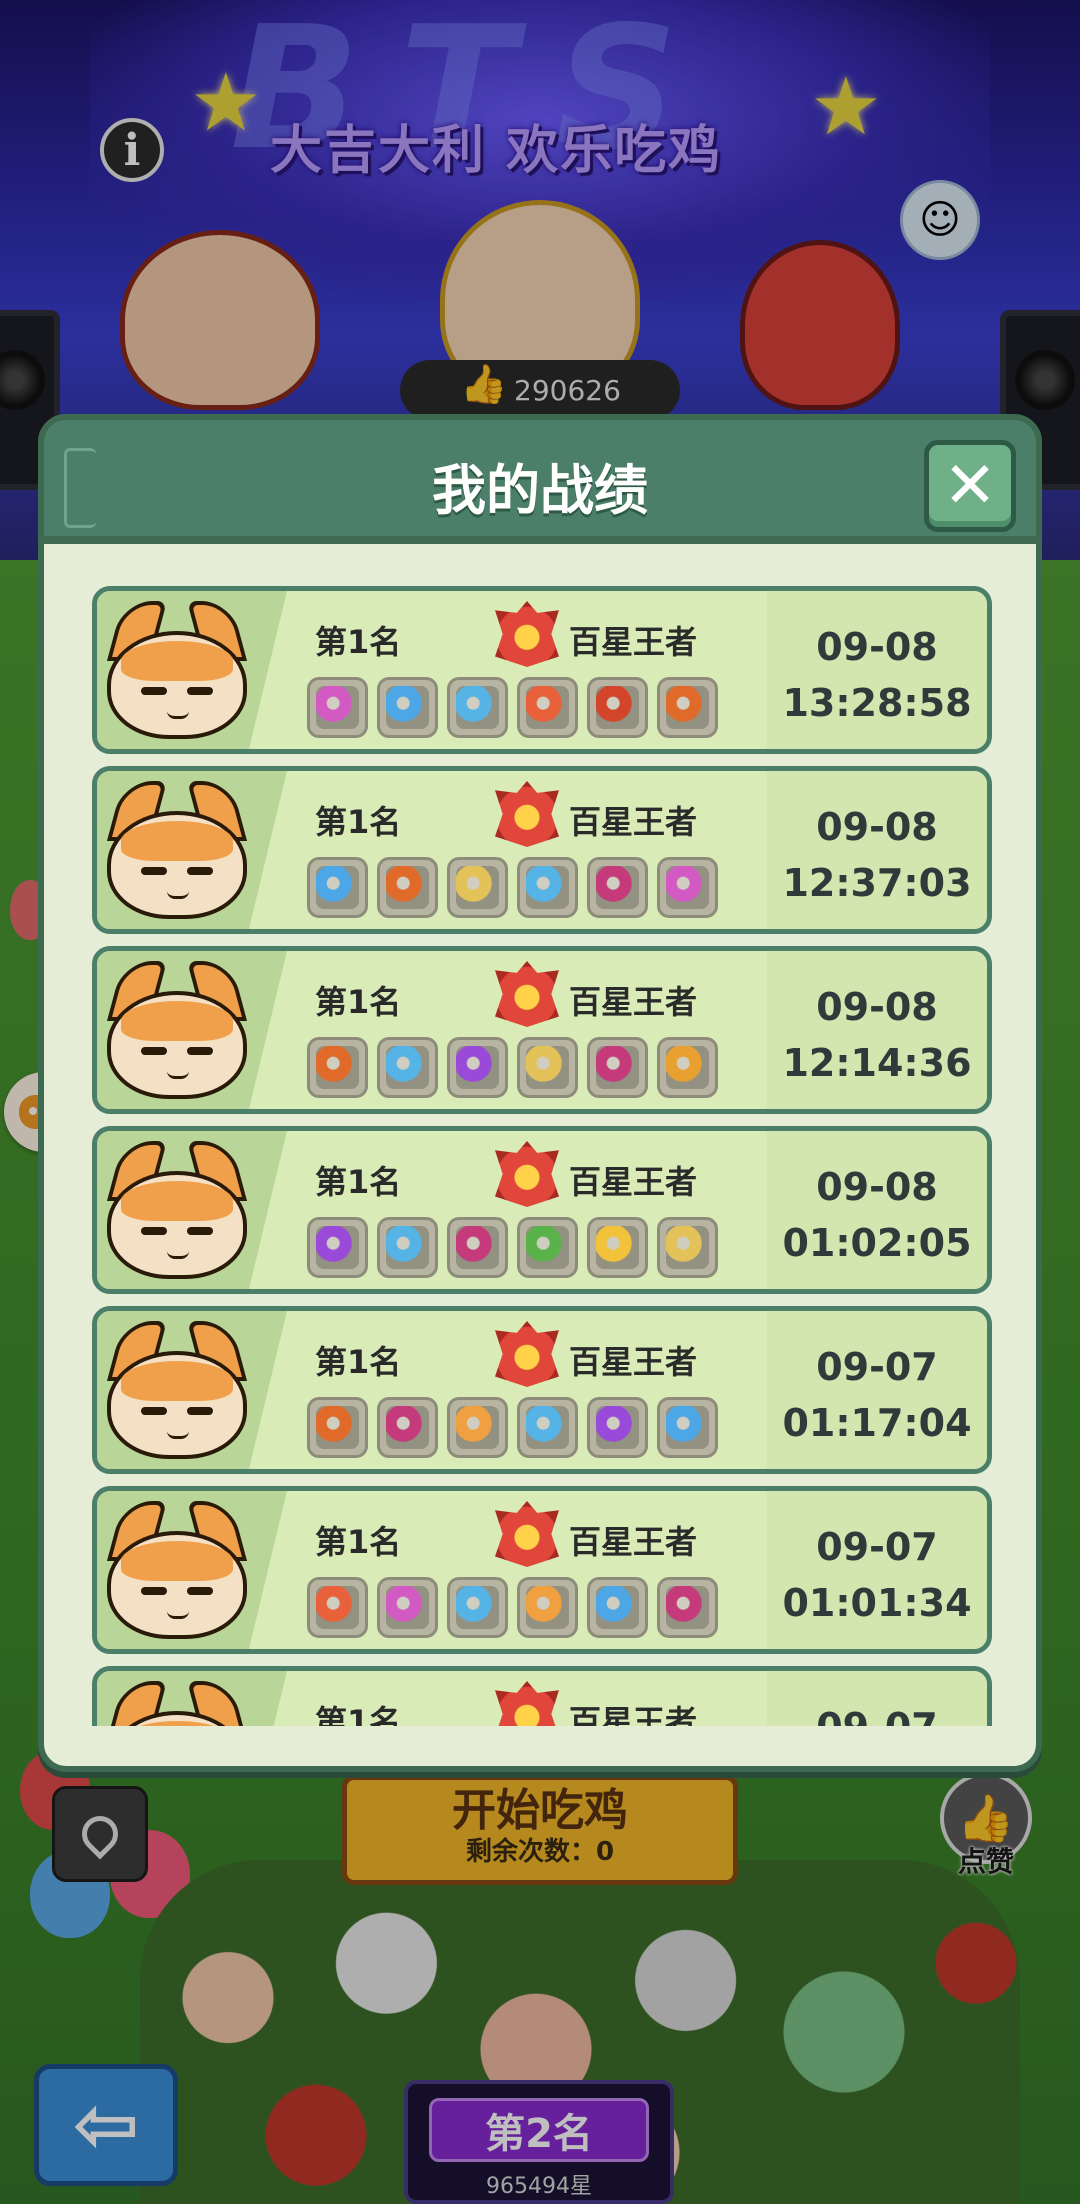  Describe the element at coordinates (542, 1390) in the screenshot. I see `record-row: 第1名 百星王者 09-07 01:17:04` at that location.